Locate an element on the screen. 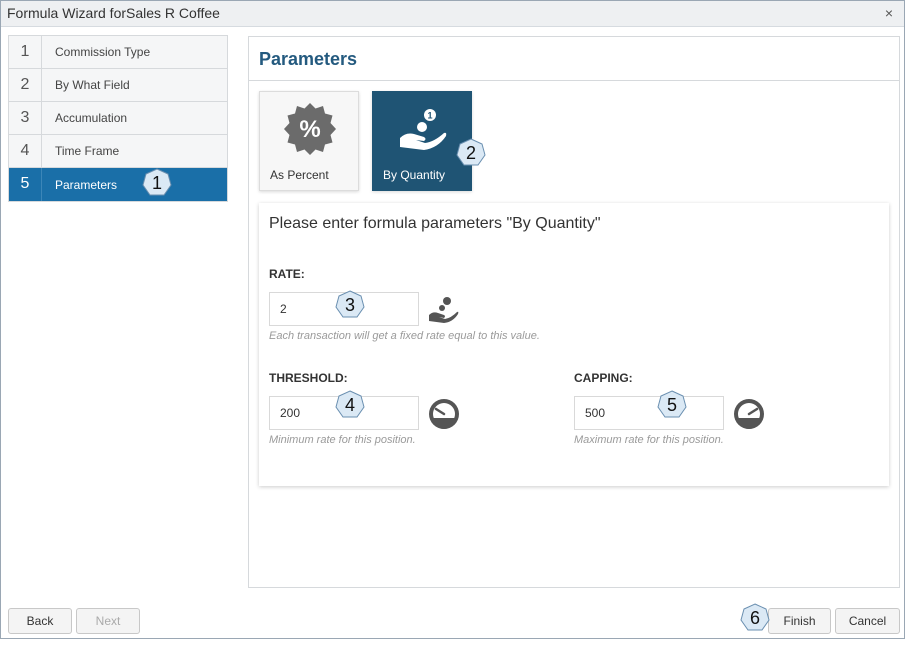 The image size is (905, 646). finish-button: Finish is located at coordinates (799, 621).